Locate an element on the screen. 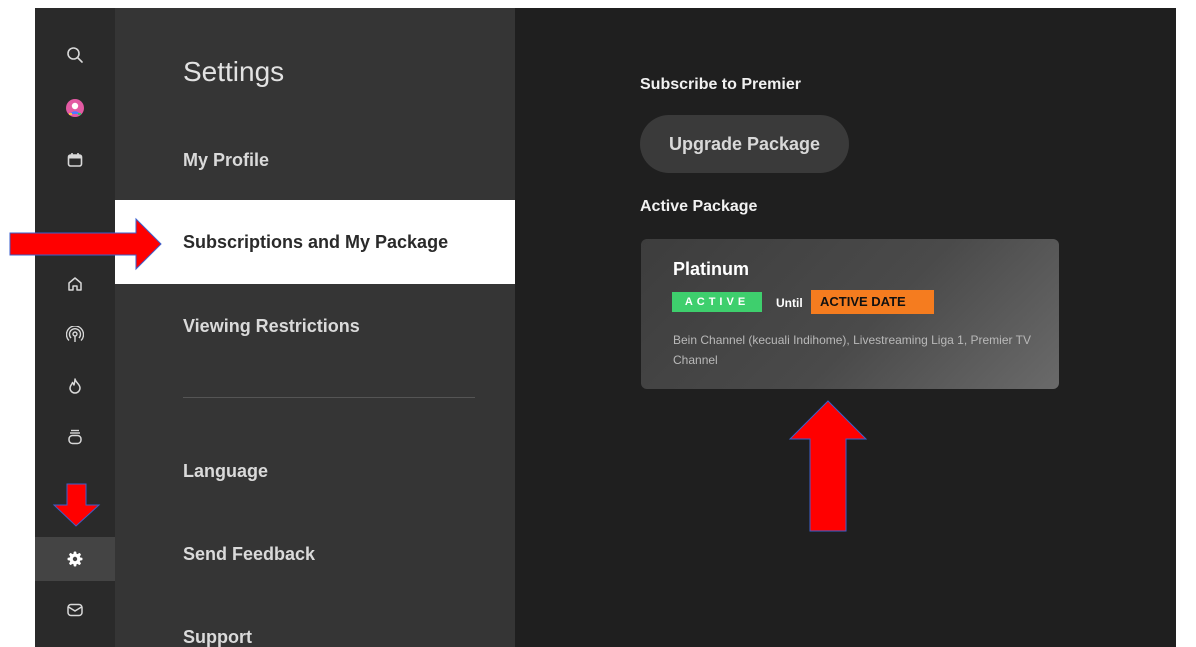 The image size is (1196, 647). annotation-arrow-up is located at coordinates (828, 466).